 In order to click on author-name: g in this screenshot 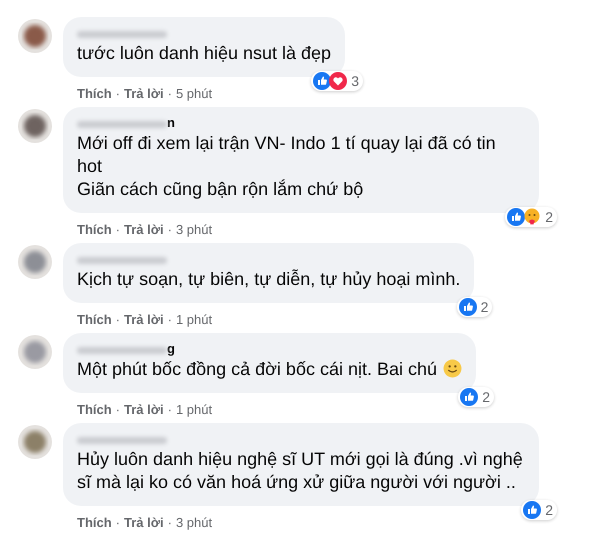, I will do `click(171, 348)`.